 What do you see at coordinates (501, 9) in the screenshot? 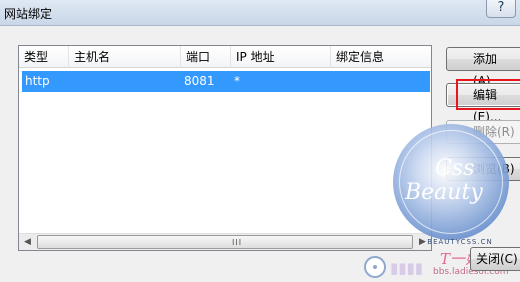
I see `help-button: ?` at bounding box center [501, 9].